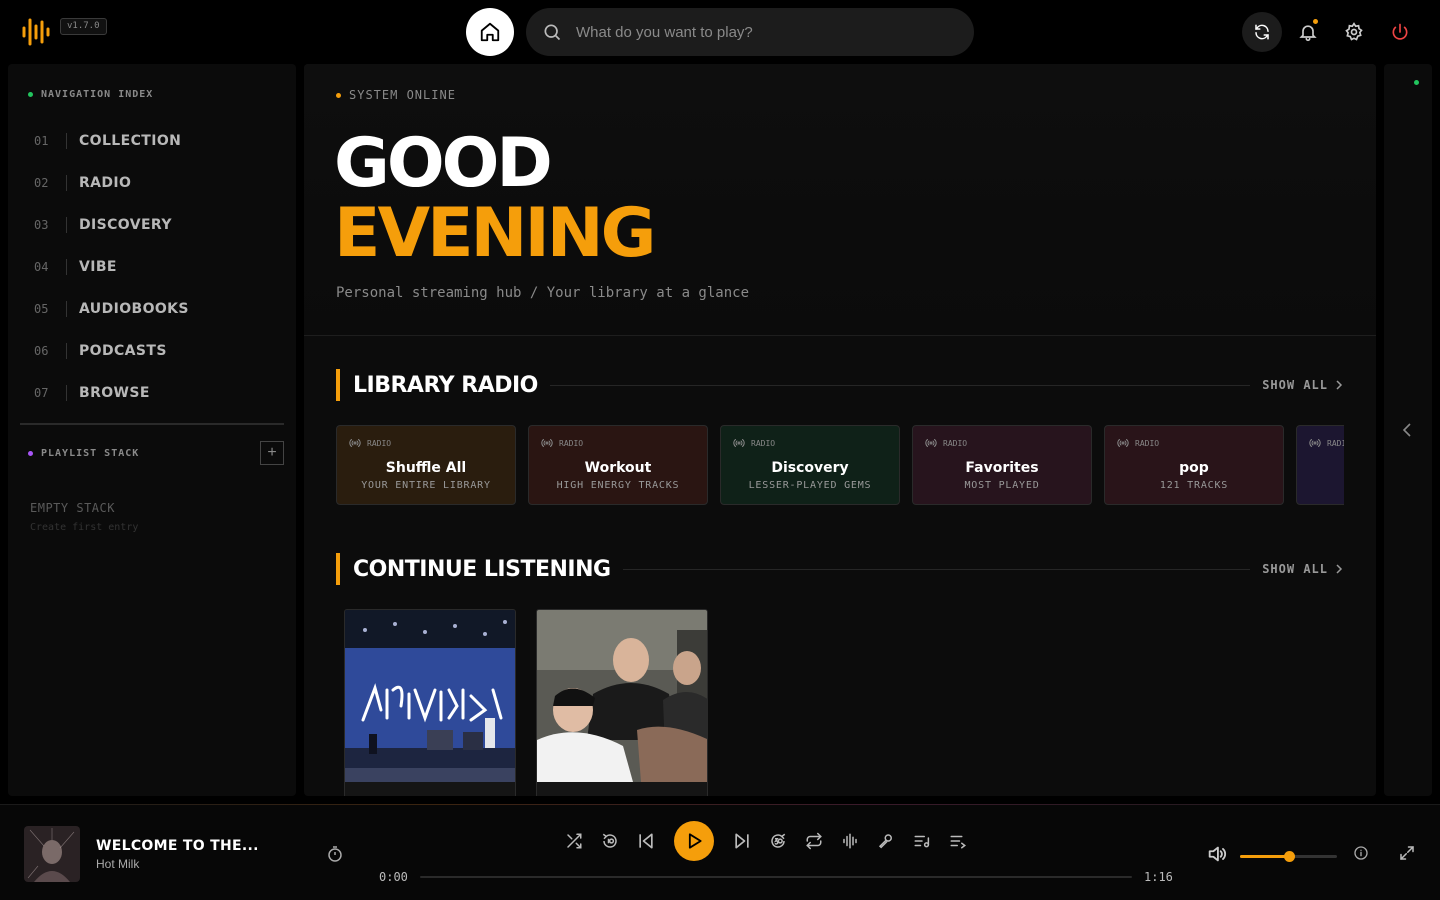  I want to click on nav-number: 04, so click(41, 267).